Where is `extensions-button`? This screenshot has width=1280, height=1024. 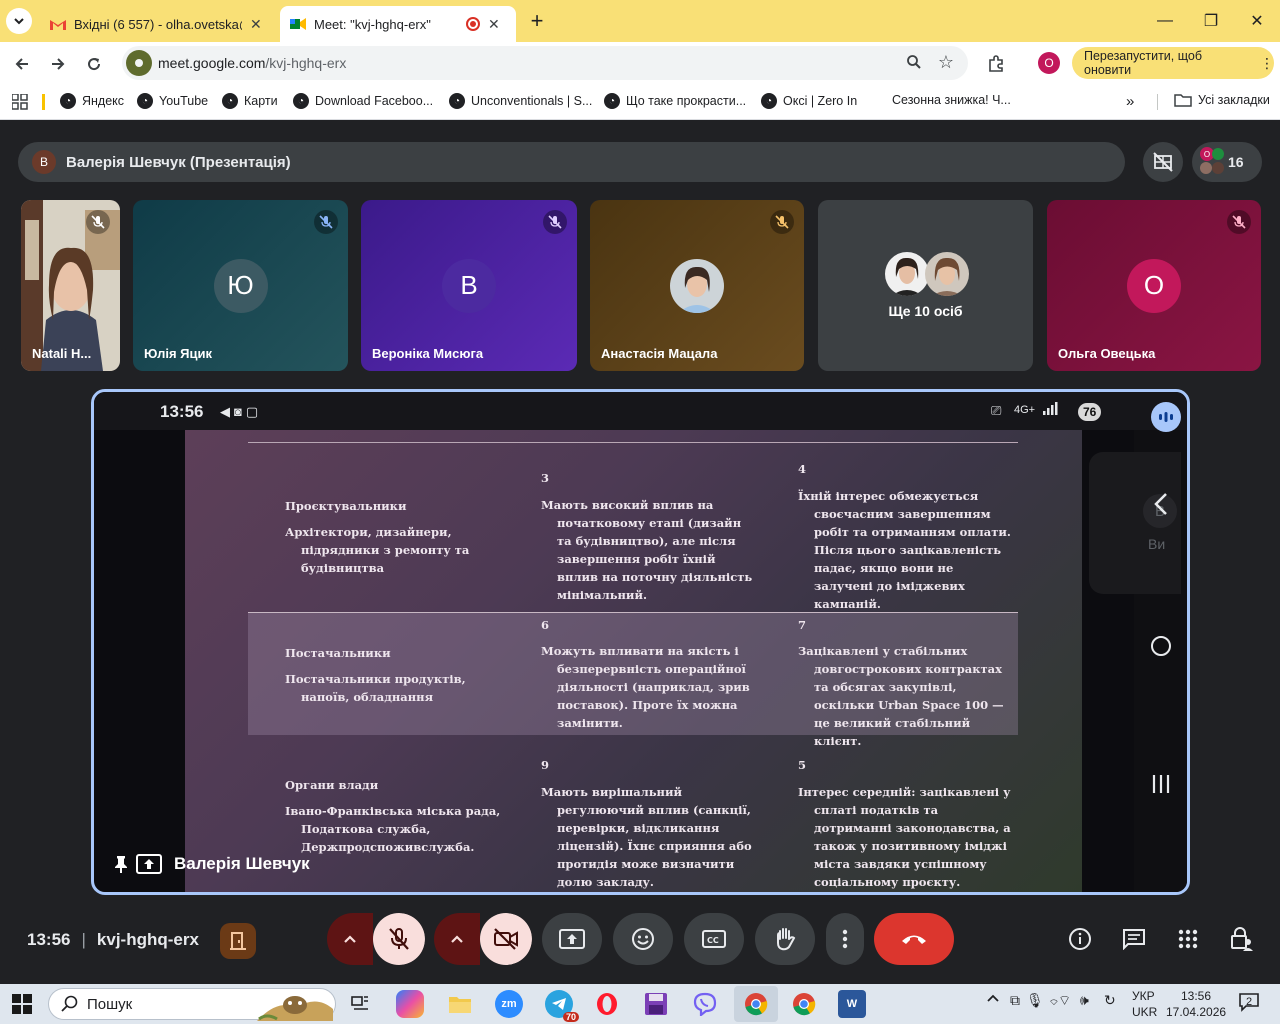
extensions-button is located at coordinates (996, 64).